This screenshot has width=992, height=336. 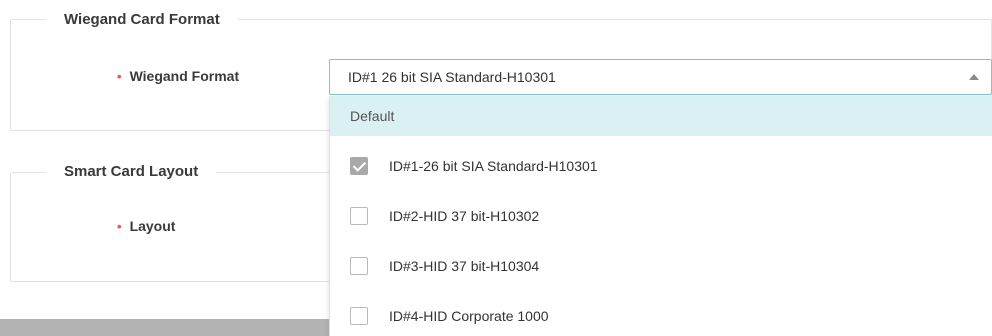 What do you see at coordinates (661, 267) in the screenshot?
I see `dropdown-option: ID#3-HID 37 bit-H10304` at bounding box center [661, 267].